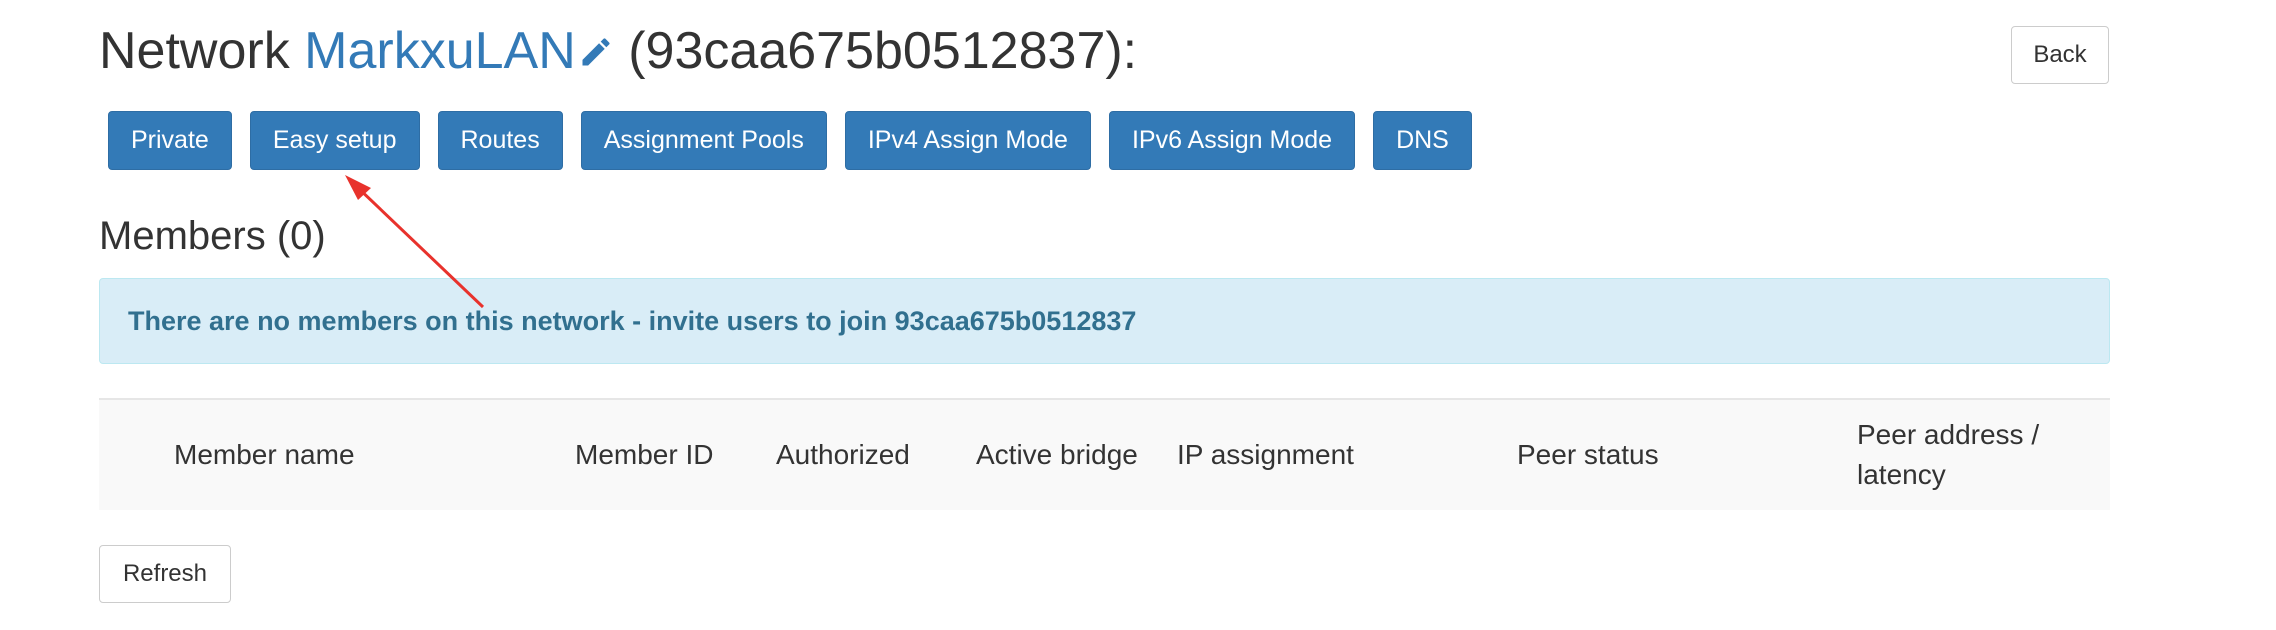 The image size is (2276, 630). I want to click on assignment-pools-button: Assignment Pools, so click(703, 140).